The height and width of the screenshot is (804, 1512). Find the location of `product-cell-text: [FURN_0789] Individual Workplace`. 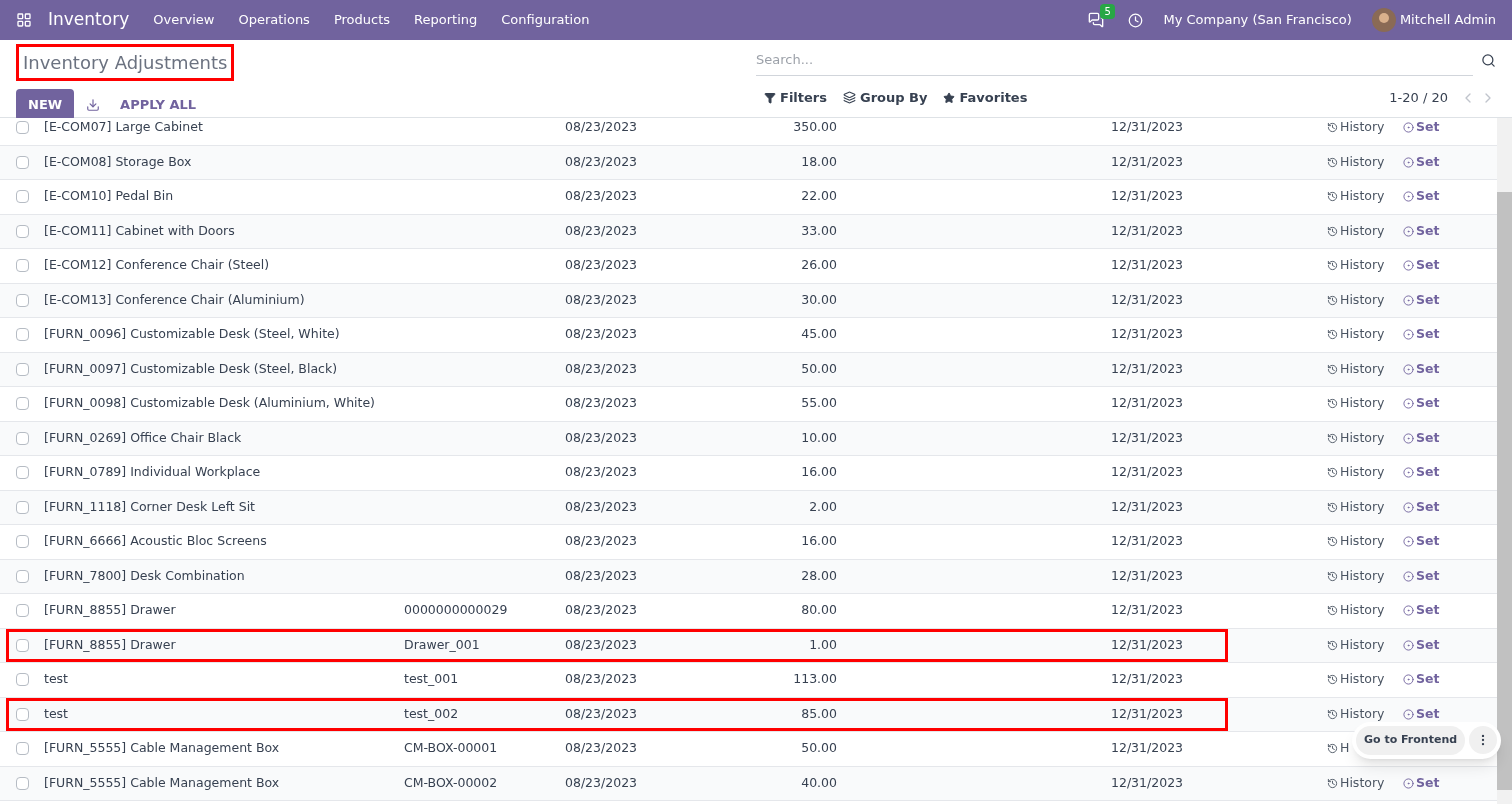

product-cell-text: [FURN_0789] Individual Workplace is located at coordinates (153, 472).